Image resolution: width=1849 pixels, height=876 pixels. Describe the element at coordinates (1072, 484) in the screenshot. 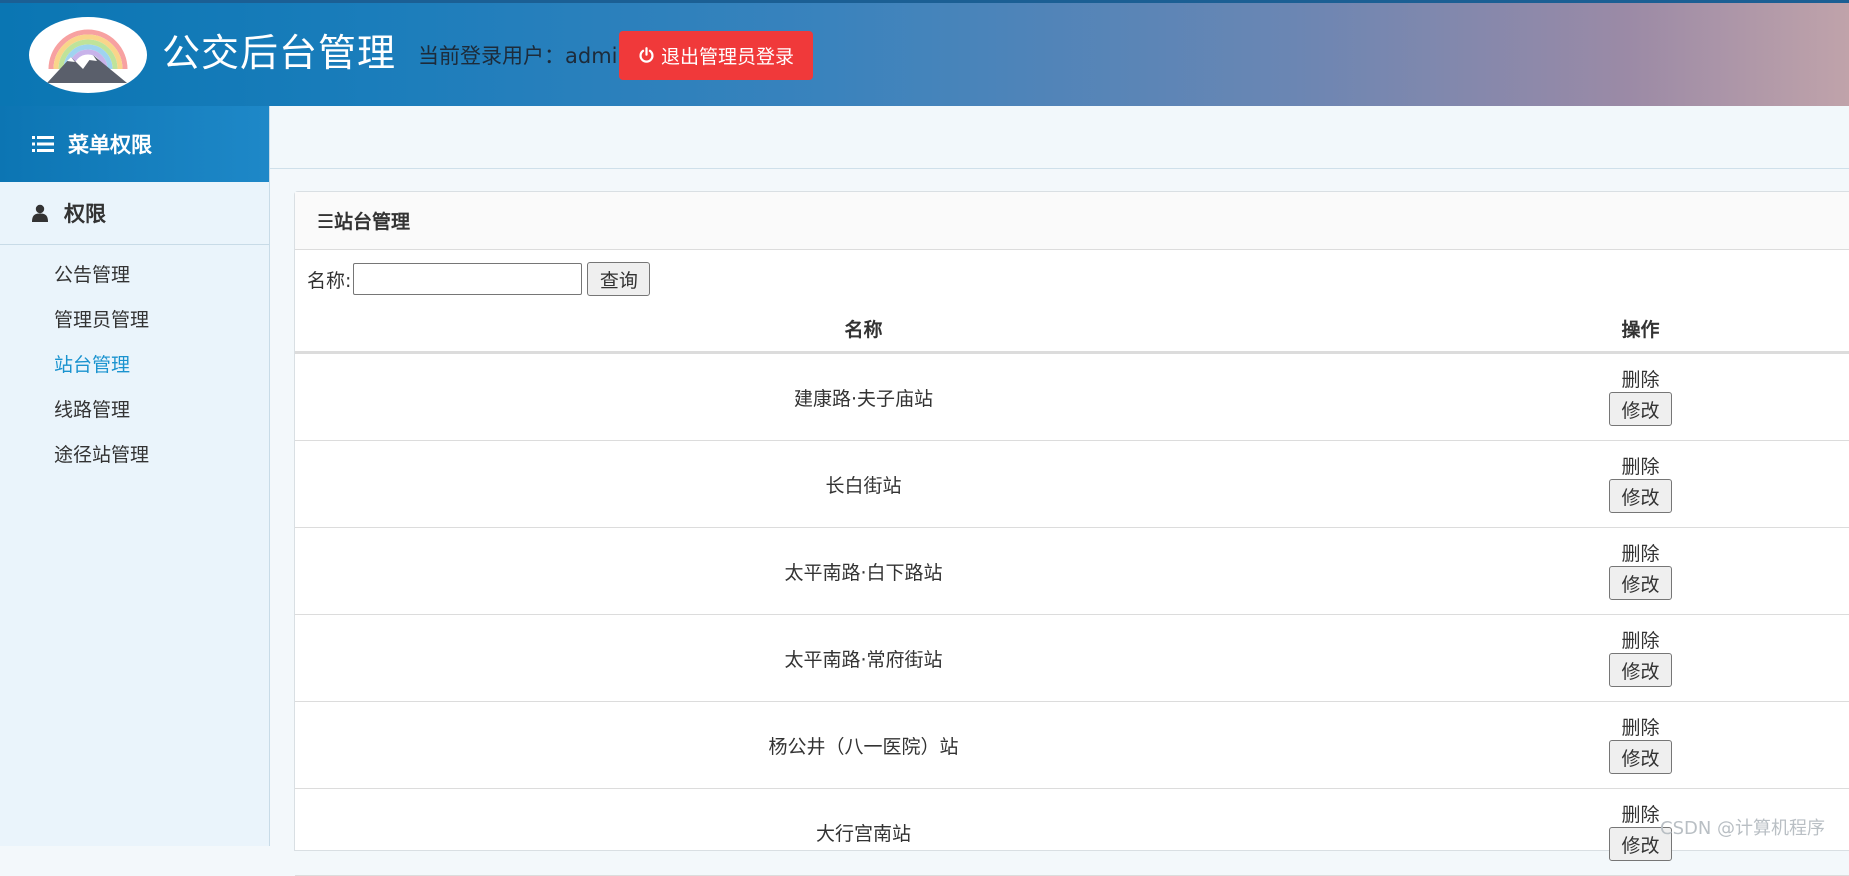

I see `table-row: 长白街站 删除 修改` at that location.